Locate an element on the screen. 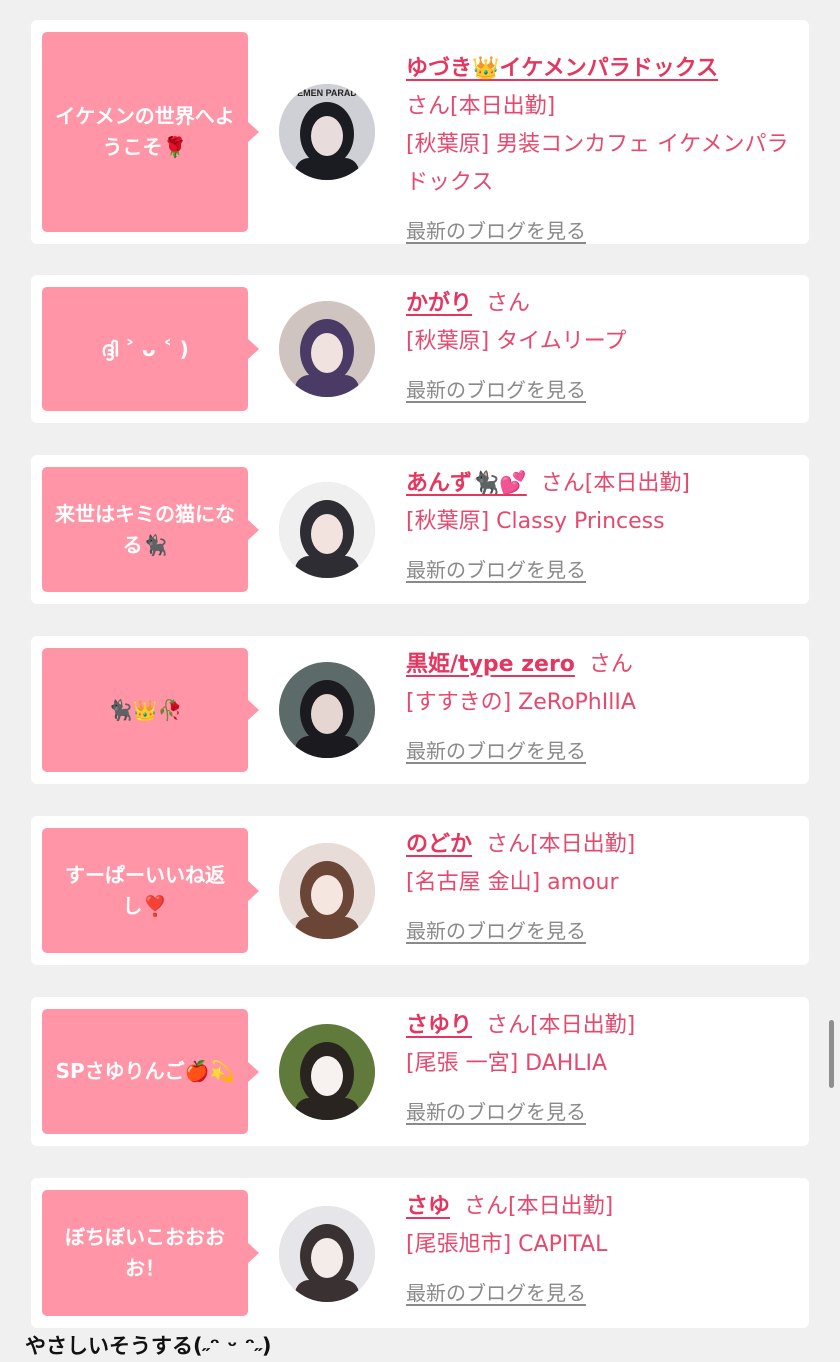 The image size is (840, 1362). cast-heading: かがり さん is located at coordinates (603, 304).